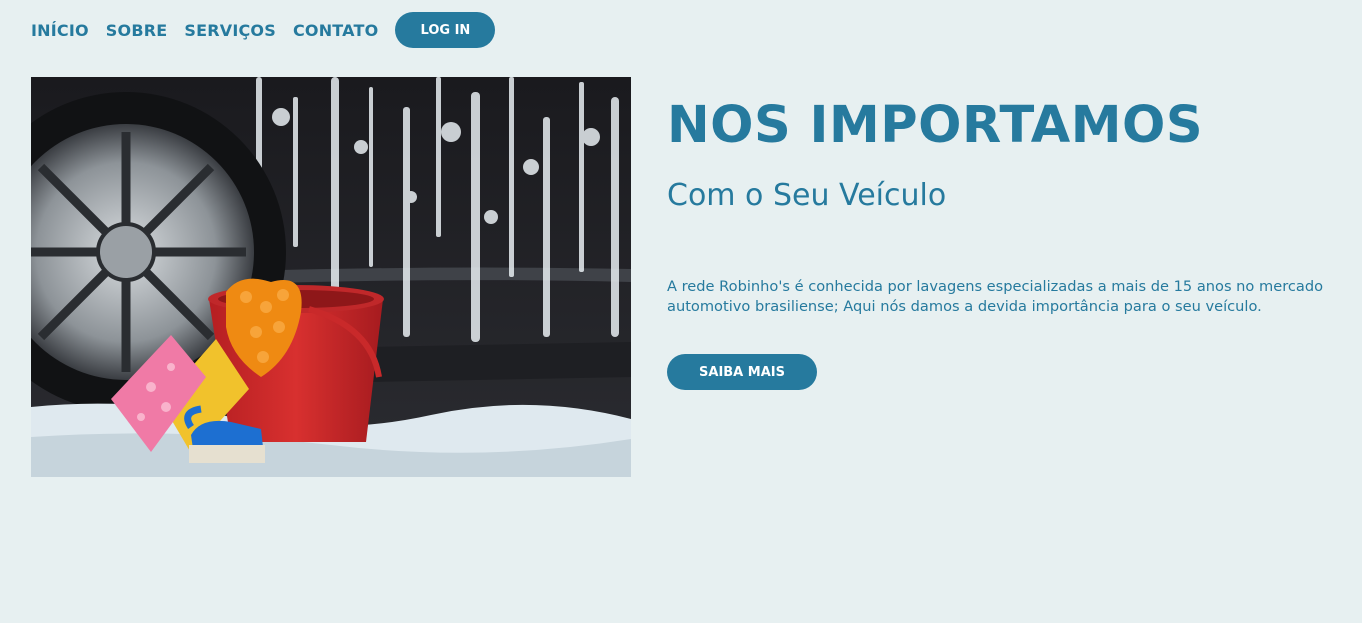 The image size is (1362, 623). What do you see at coordinates (137, 30) in the screenshot?
I see `nav-link-sobre: SOBRE` at bounding box center [137, 30].